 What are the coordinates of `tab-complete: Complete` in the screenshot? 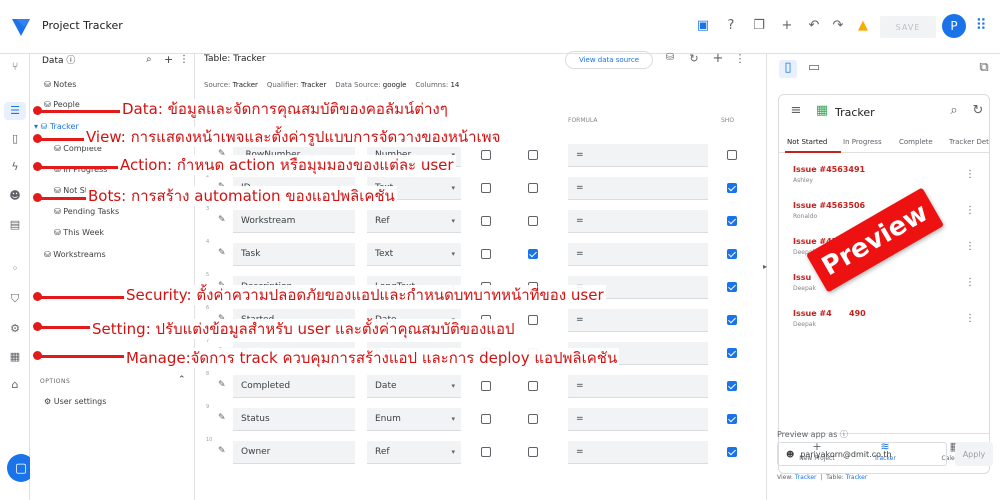 It's located at (916, 142).